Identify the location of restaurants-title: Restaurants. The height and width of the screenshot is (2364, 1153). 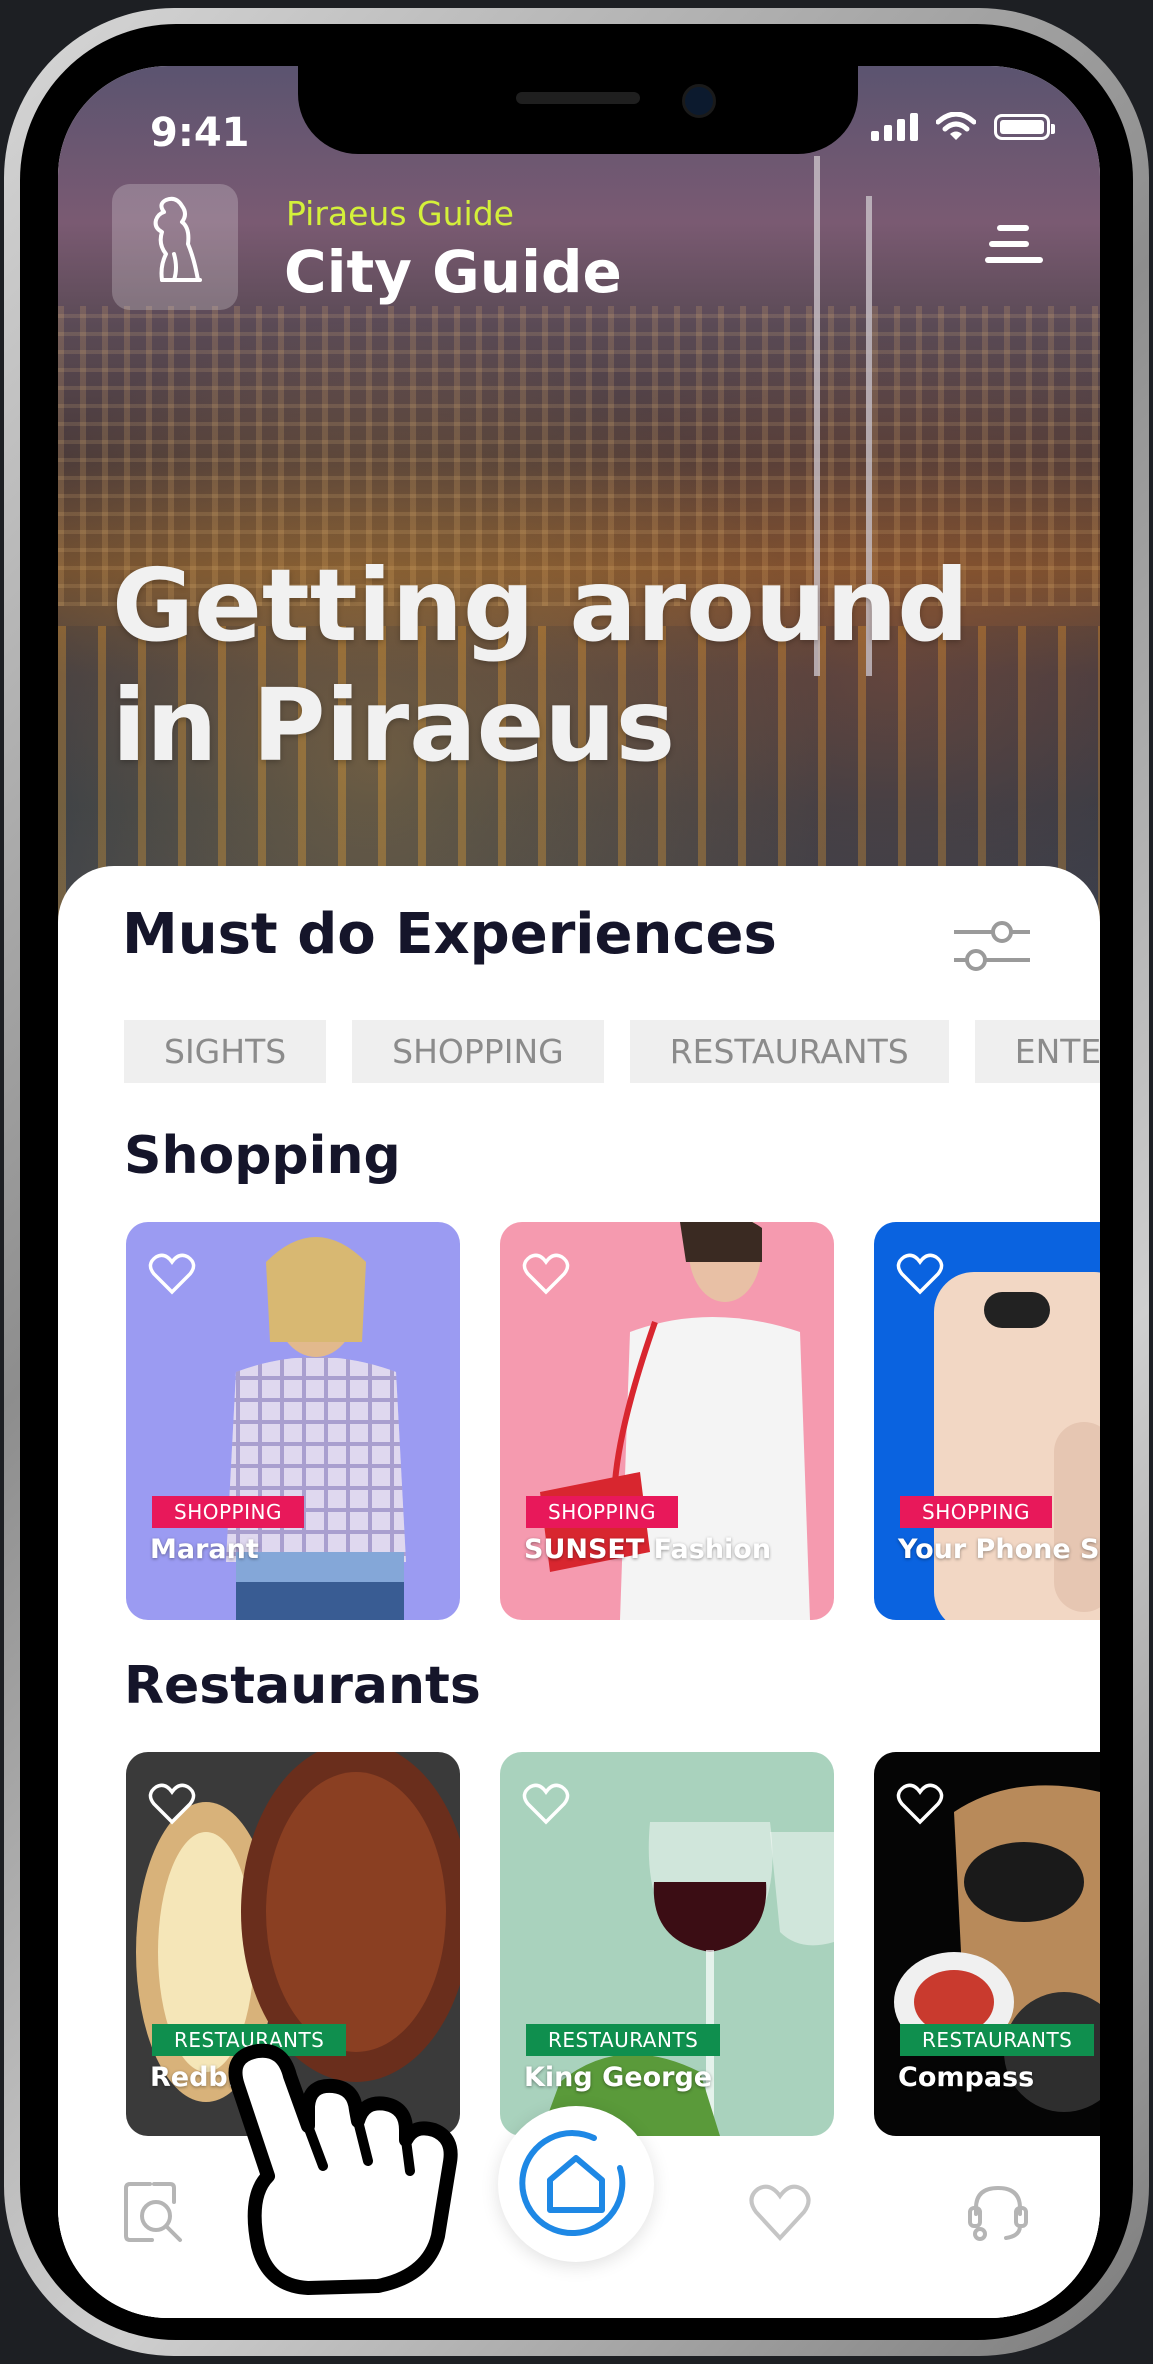
(302, 1686).